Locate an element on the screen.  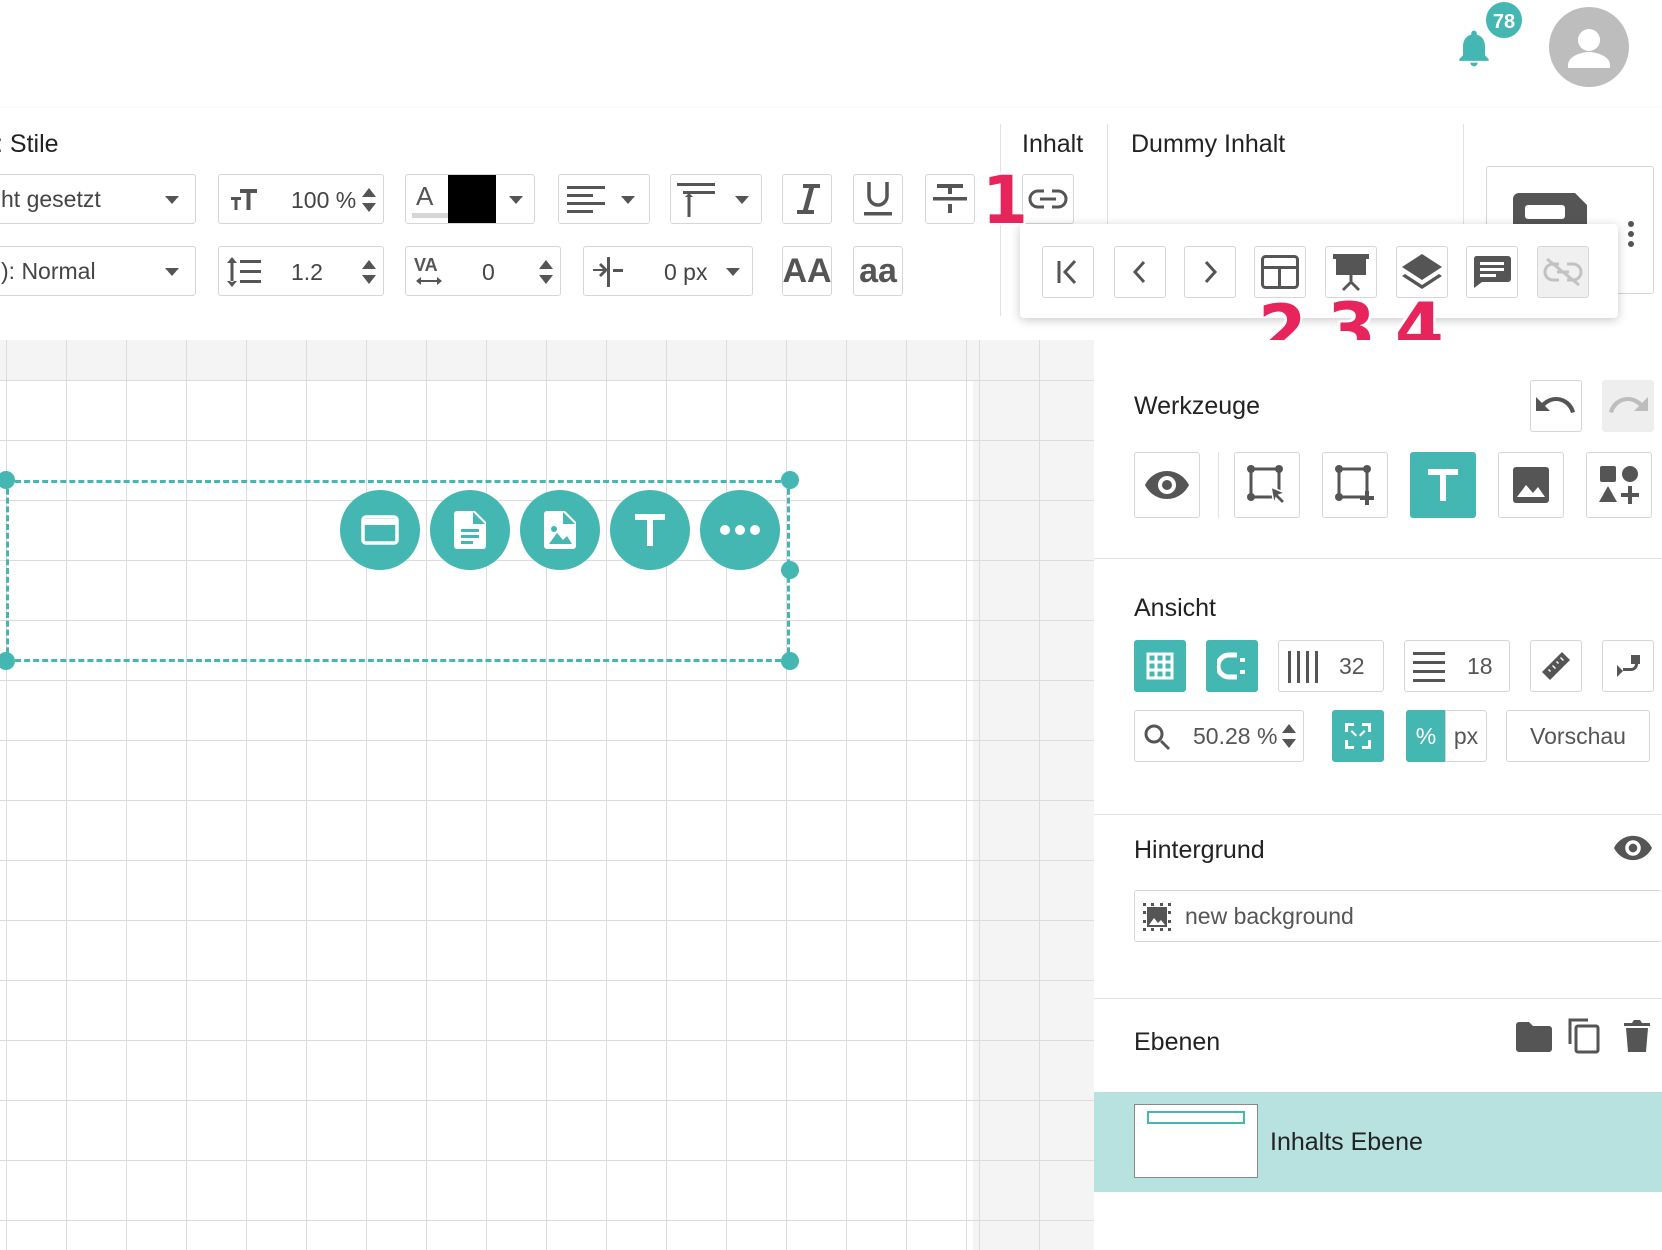
line-height-stepper: 1.2 is located at coordinates (301, 271).